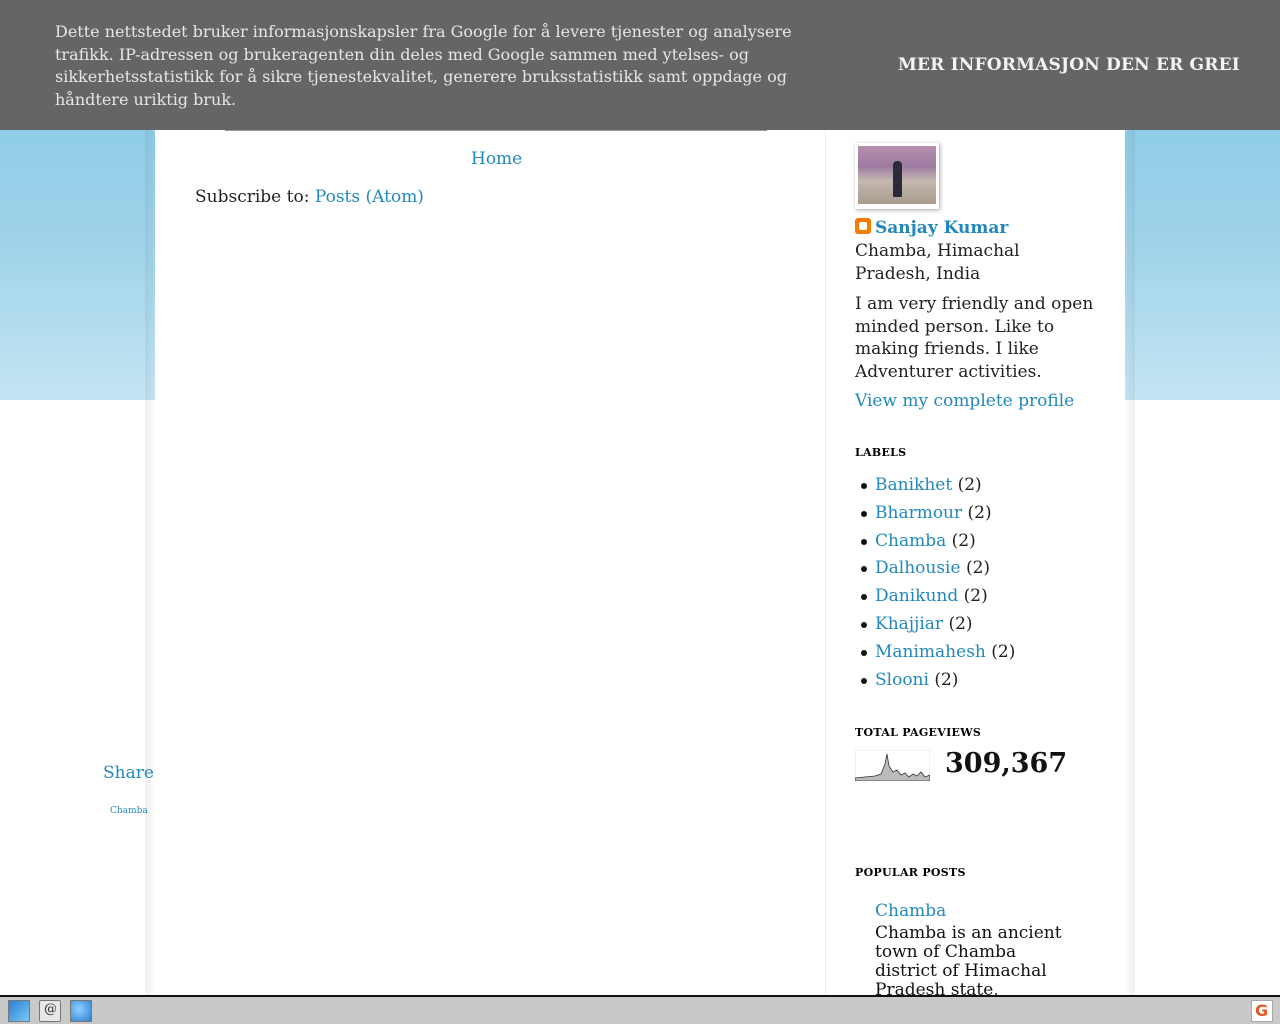  Describe the element at coordinates (881, 452) in the screenshot. I see `labels-widget-title: LABELS` at that location.